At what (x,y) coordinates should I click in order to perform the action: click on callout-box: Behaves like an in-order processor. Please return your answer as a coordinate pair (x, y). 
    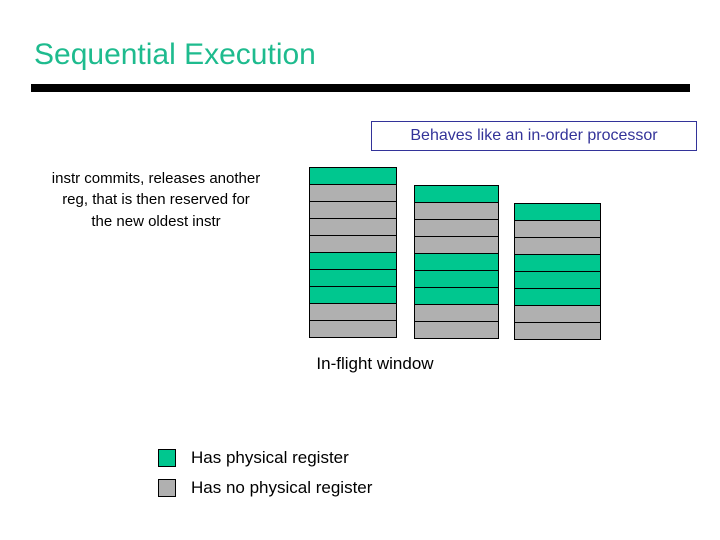
    Looking at the image, I should click on (534, 136).